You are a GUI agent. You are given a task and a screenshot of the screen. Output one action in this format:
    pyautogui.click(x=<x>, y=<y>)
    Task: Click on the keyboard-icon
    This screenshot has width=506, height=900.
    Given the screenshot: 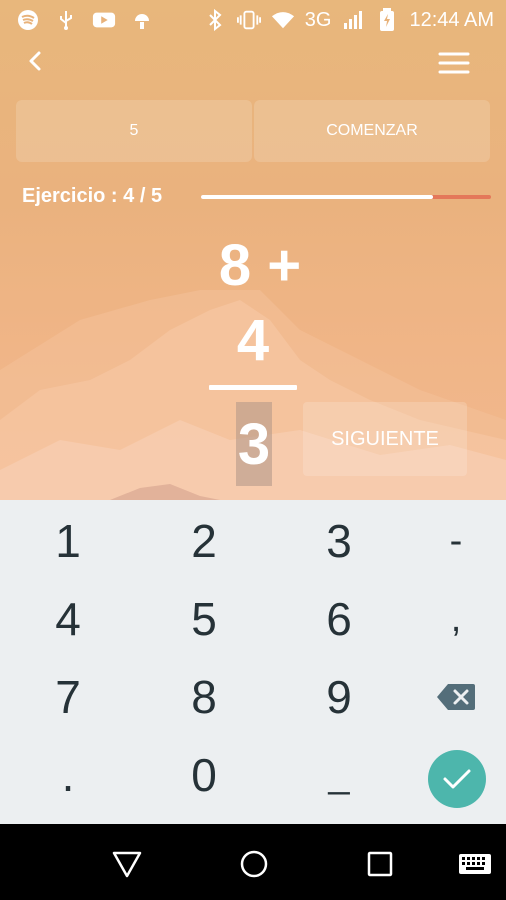 What is the action you would take?
    pyautogui.click(x=475, y=864)
    